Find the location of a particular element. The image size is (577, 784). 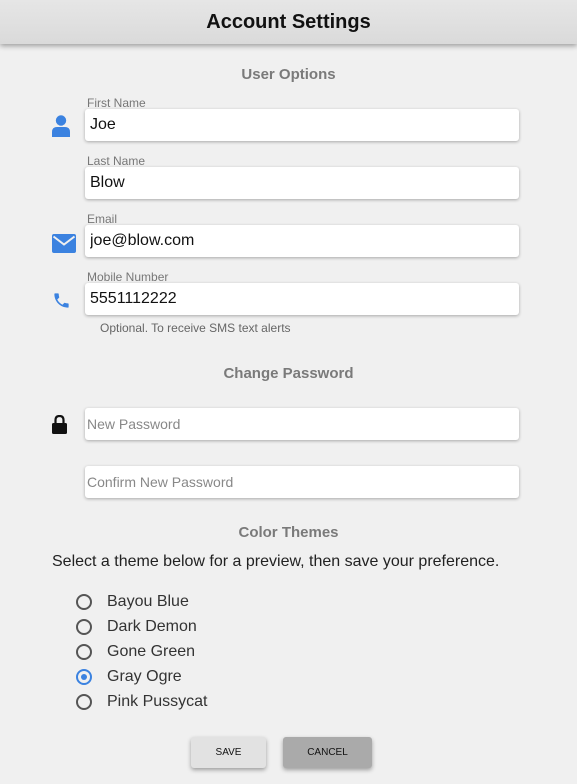

mobile-number-field is located at coordinates (302, 299).